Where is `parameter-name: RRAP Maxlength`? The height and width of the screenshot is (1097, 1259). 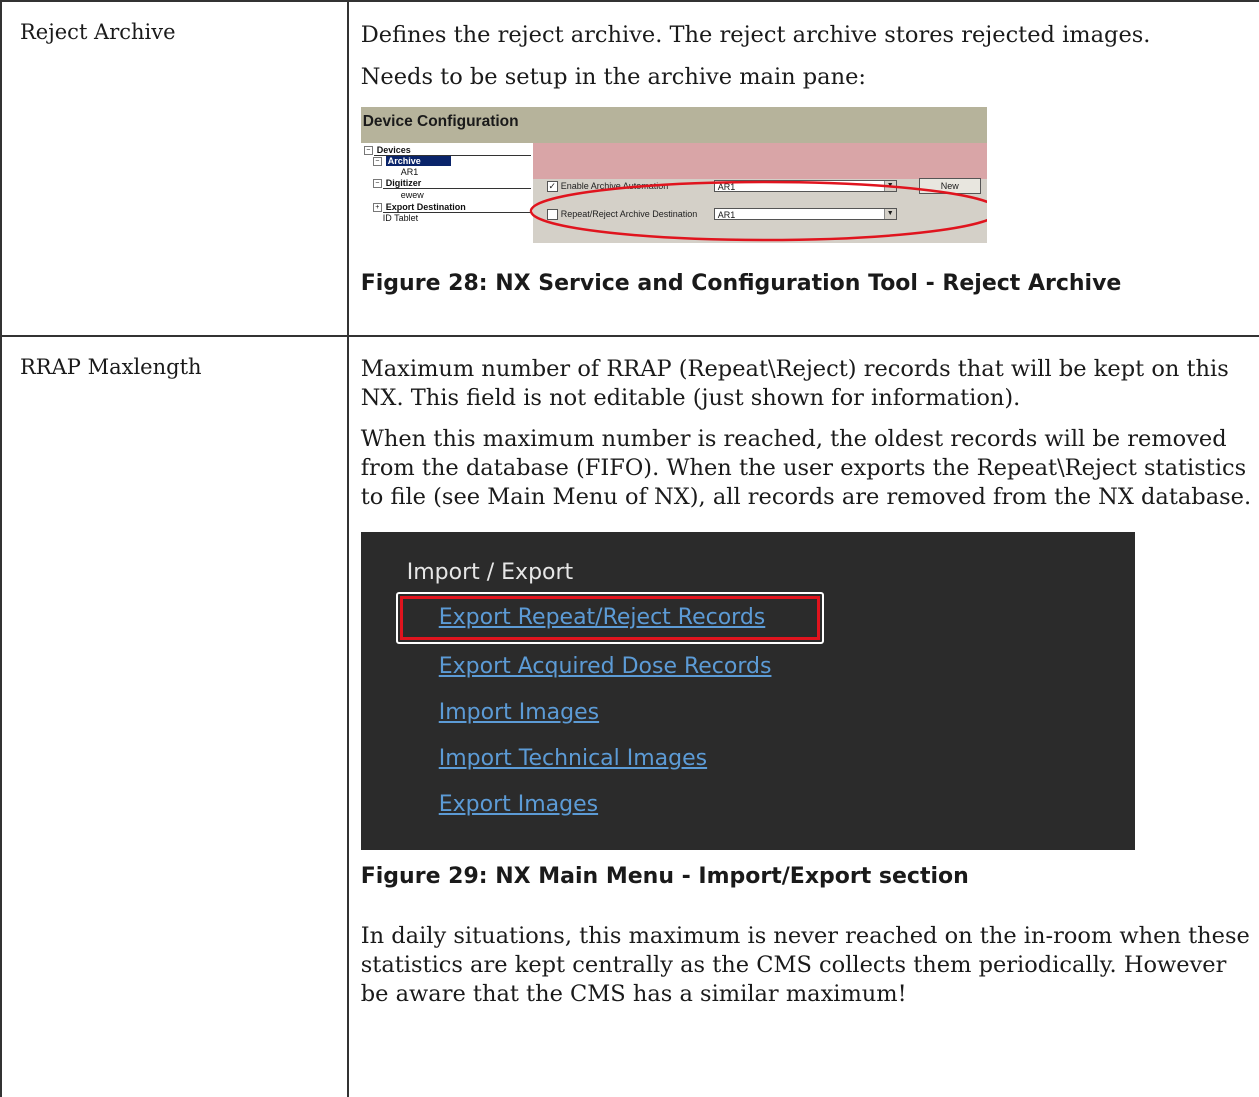
parameter-name: RRAP Maxlength is located at coordinates (111, 367).